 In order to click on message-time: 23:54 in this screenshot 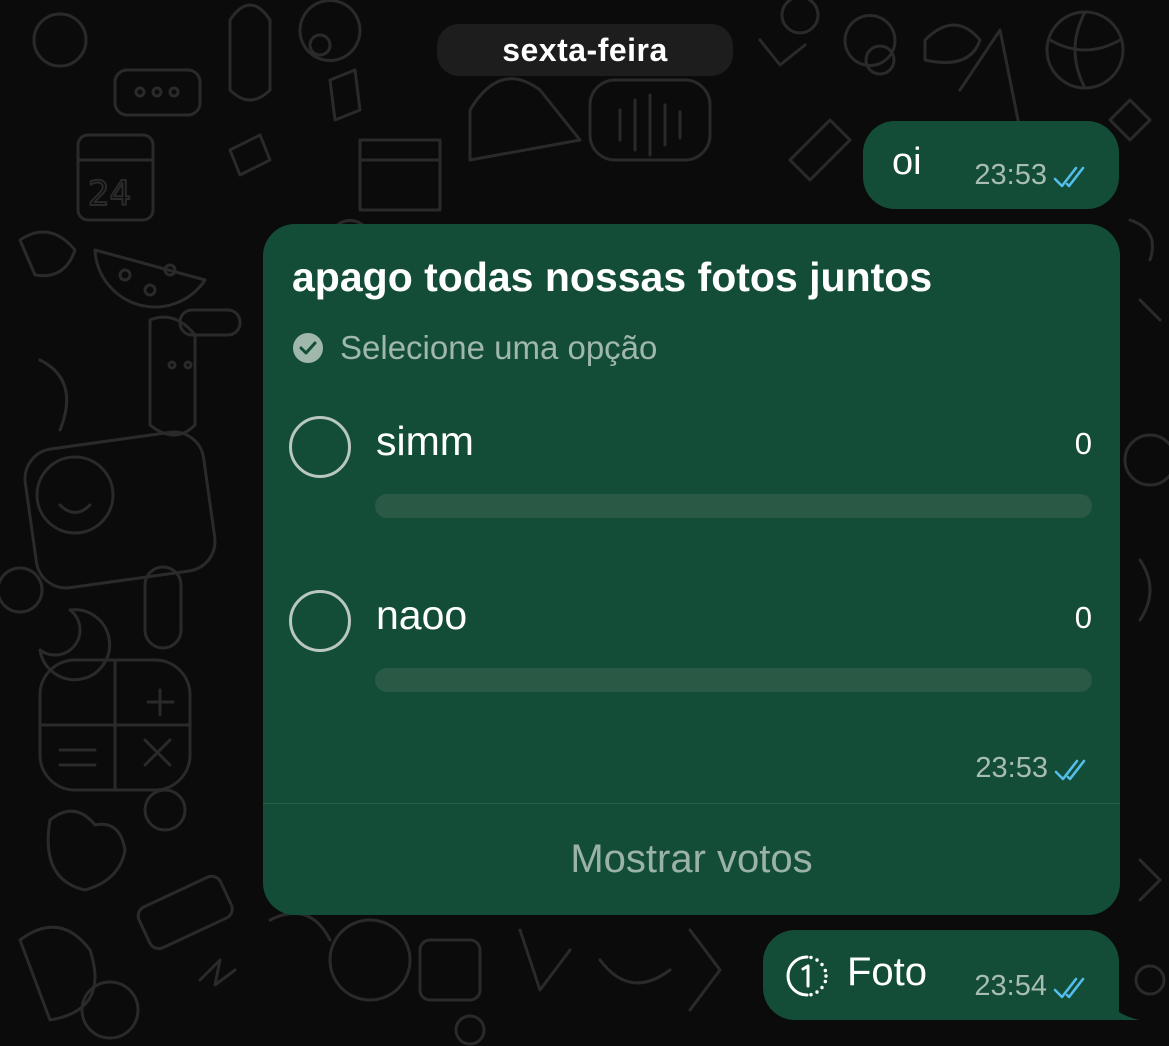, I will do `click(1010, 986)`.